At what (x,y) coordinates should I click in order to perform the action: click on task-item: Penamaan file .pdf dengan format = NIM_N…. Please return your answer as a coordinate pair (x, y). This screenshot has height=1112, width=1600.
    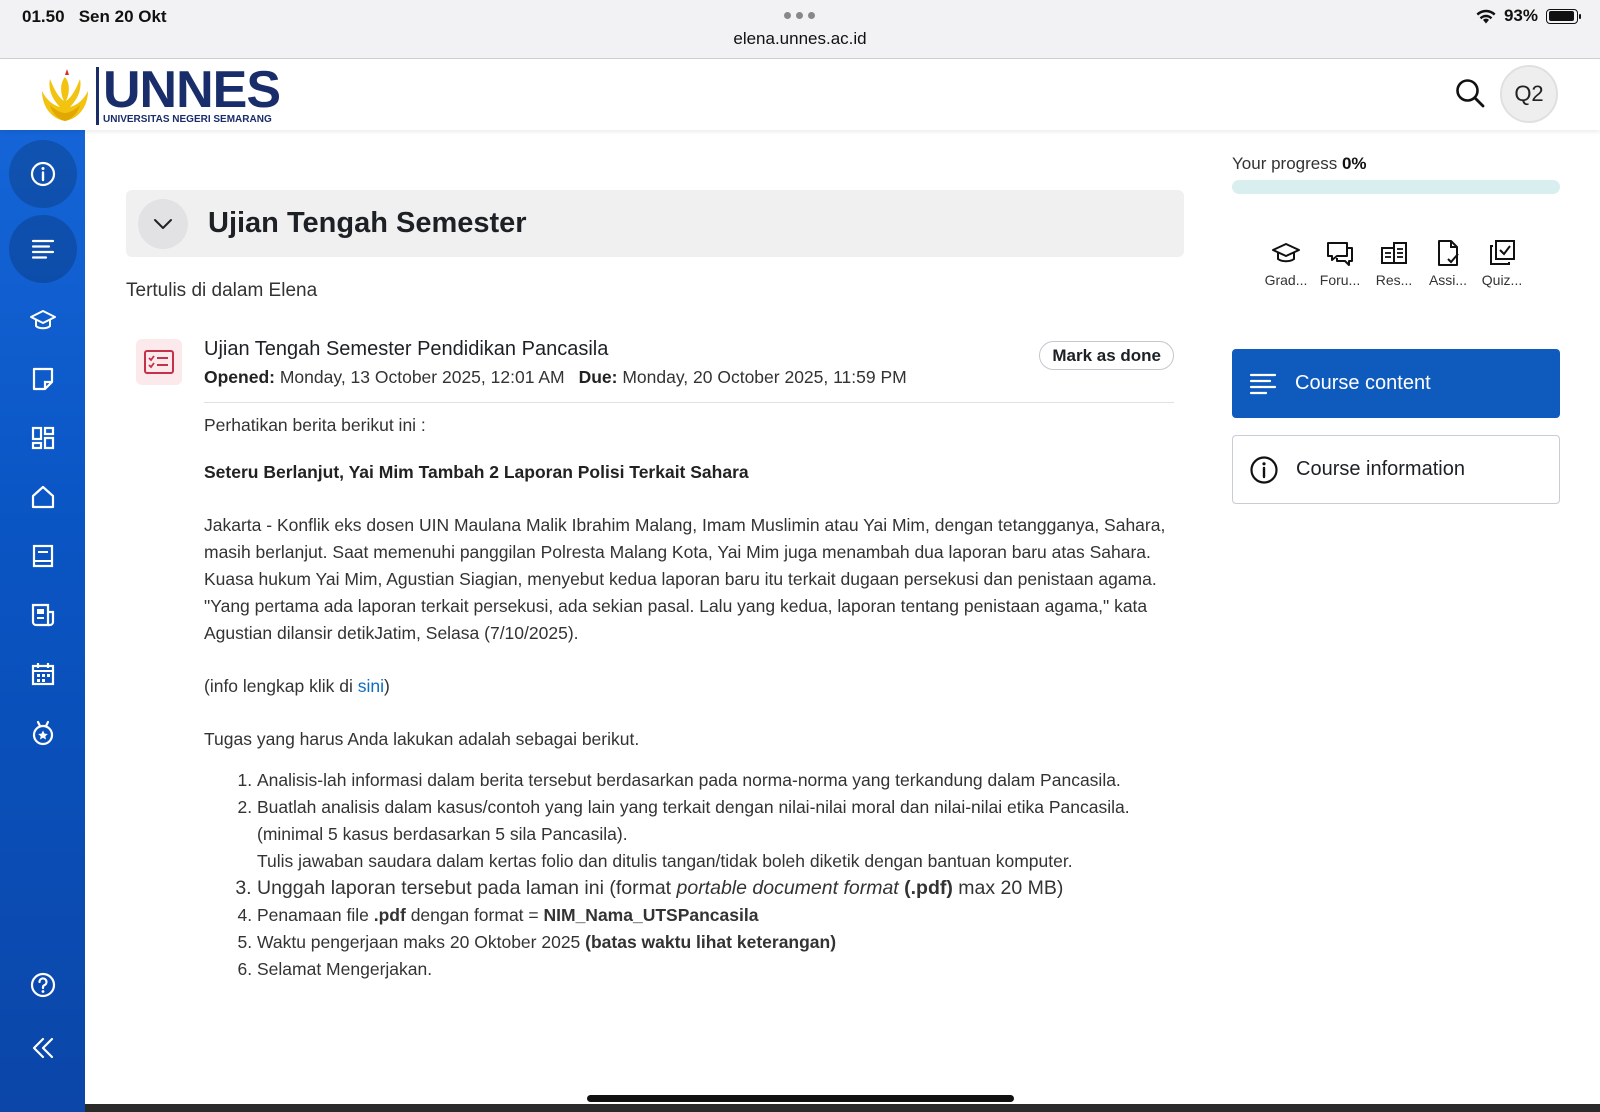
    Looking at the image, I should click on (715, 915).